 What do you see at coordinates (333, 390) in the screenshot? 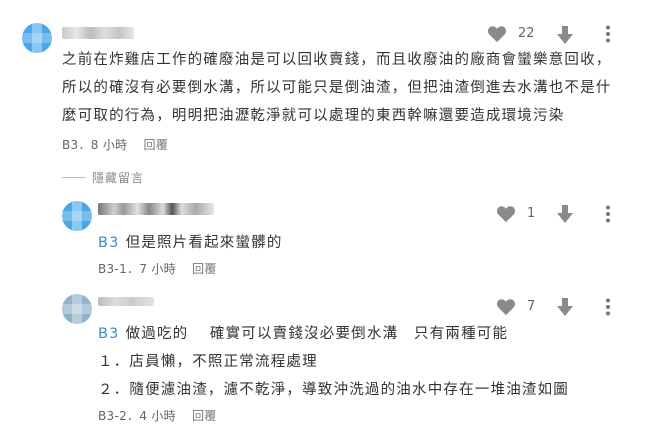
I see `list-item: ２．隨便濾油渣，濾不乾淨，導致沖洗過的油水中存在一堆油渣如圖` at bounding box center [333, 390].